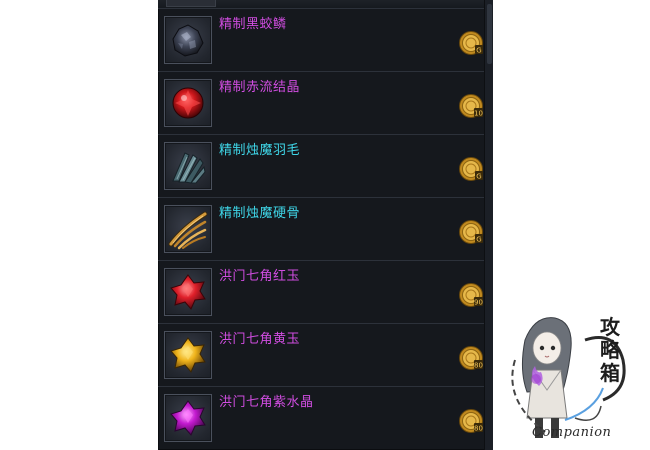 This screenshot has height=450, width=650. I want to click on dark-feather-icon, so click(189, 168).